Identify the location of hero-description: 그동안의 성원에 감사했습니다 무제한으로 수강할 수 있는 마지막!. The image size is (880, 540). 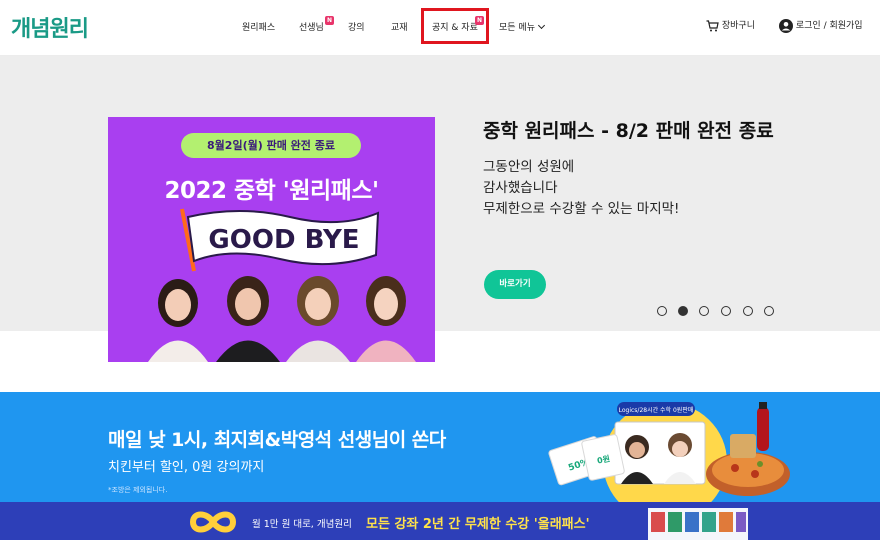
(581, 188).